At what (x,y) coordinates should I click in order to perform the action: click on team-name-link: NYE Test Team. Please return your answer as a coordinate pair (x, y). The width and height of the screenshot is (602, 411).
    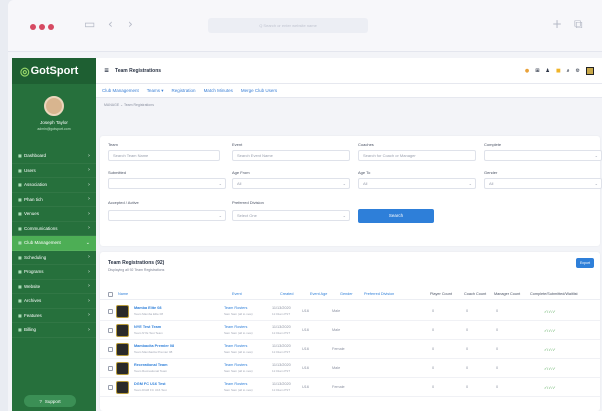
    Looking at the image, I should click on (147, 327).